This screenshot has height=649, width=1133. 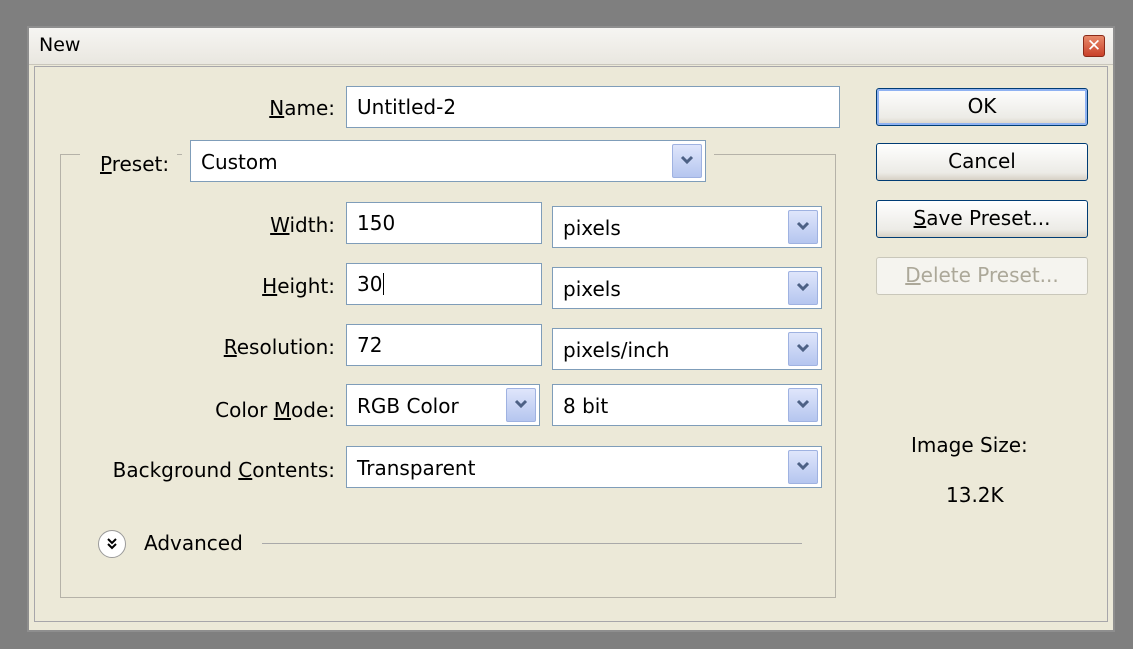 What do you see at coordinates (302, 108) in the screenshot?
I see `name-label: Name:` at bounding box center [302, 108].